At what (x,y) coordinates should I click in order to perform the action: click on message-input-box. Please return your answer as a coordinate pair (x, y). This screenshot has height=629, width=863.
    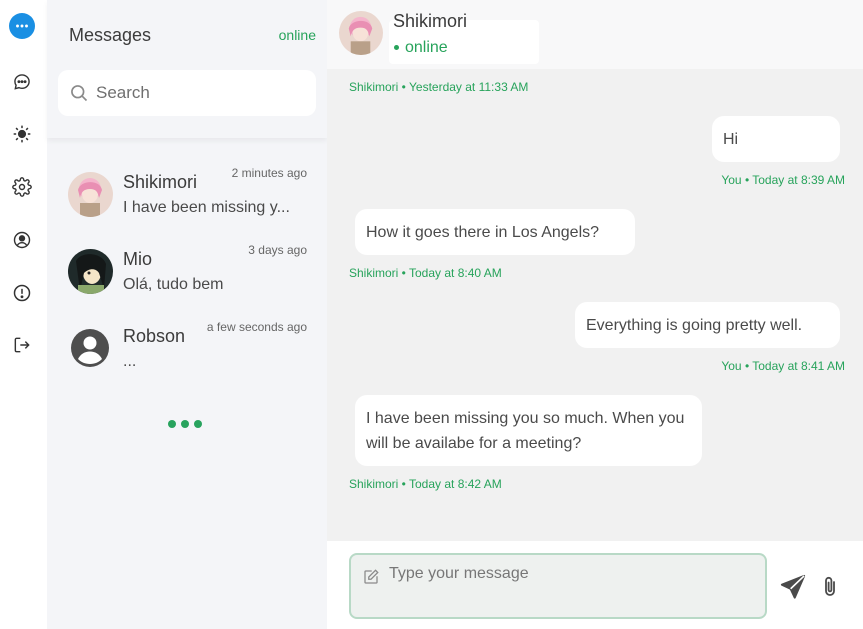
    Looking at the image, I should click on (558, 586).